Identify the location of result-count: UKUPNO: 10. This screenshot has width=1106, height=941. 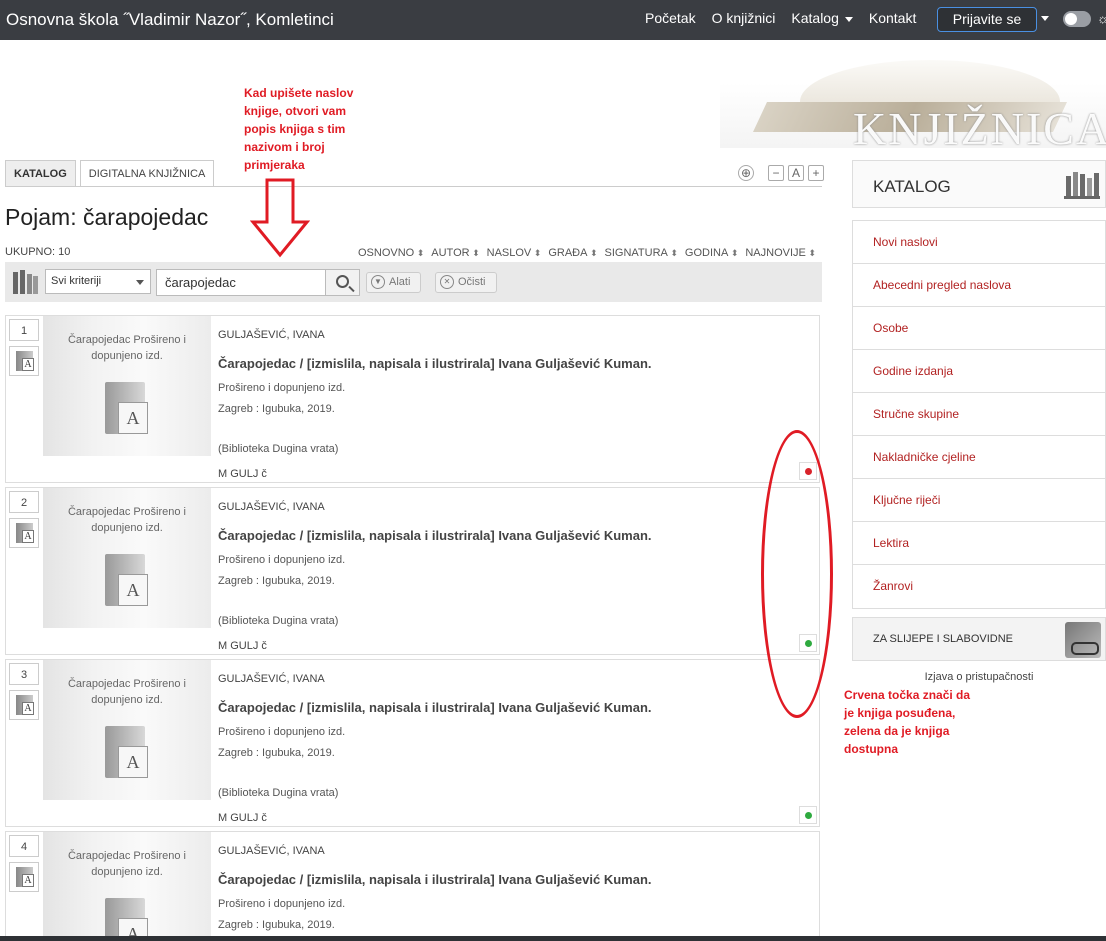
(38, 252).